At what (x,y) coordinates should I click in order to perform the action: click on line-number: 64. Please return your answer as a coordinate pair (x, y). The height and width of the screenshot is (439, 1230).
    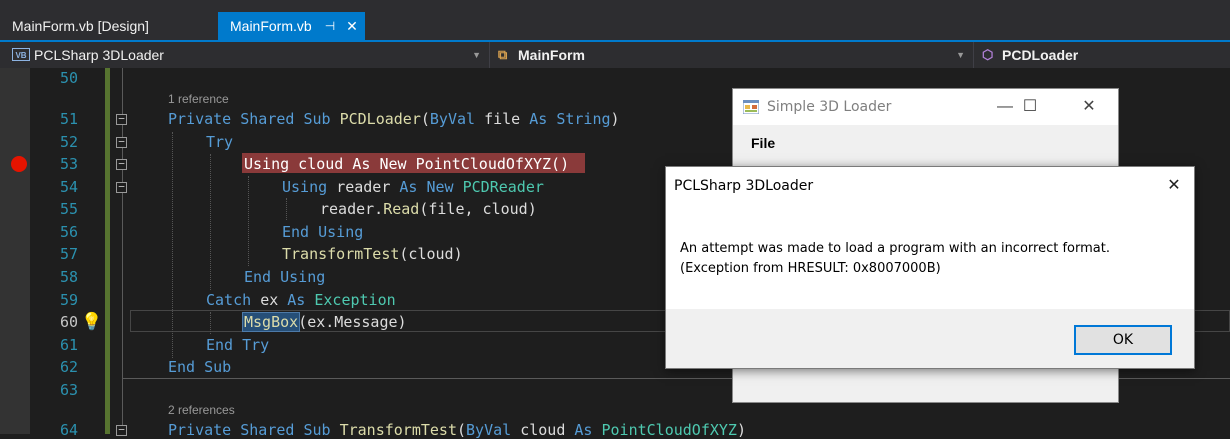
    Looking at the image, I should click on (68, 430).